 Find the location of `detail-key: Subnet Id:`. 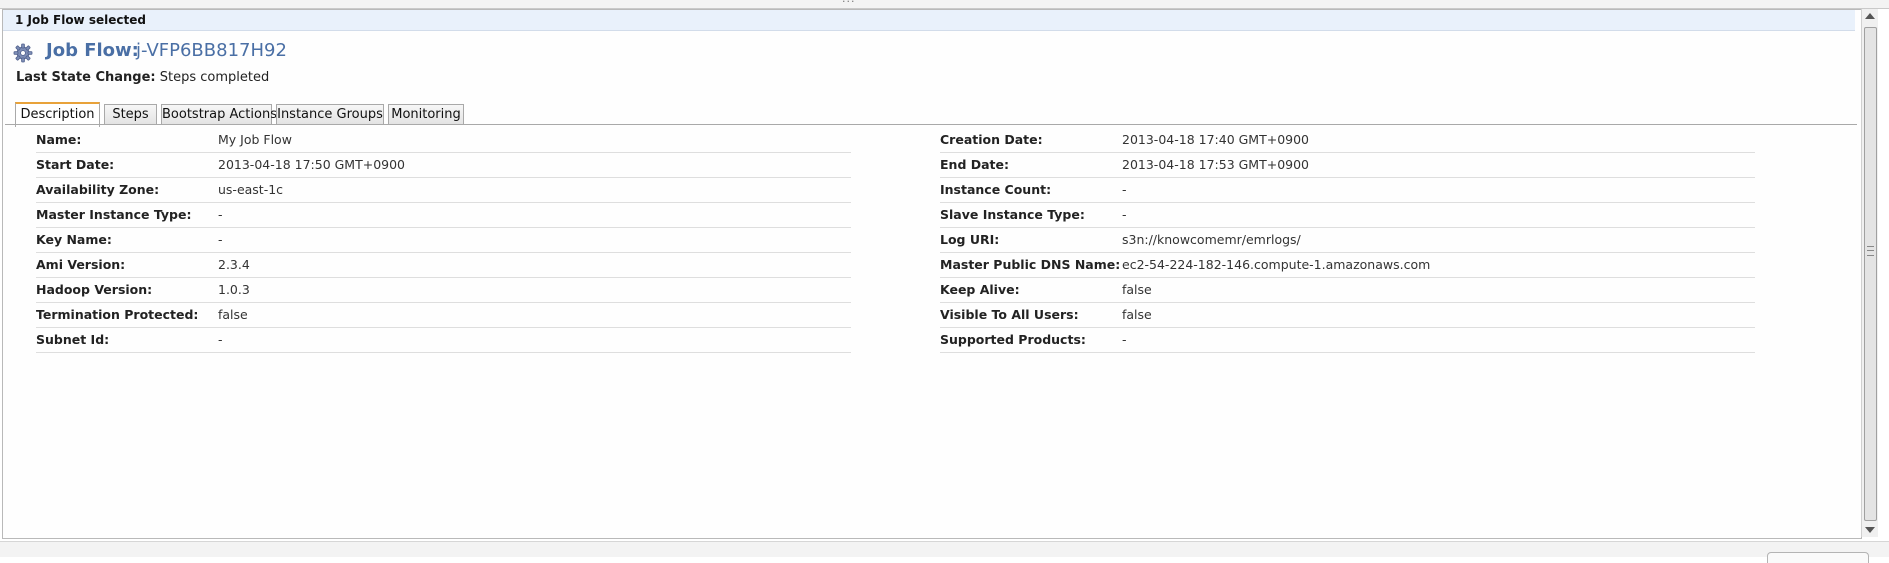

detail-key: Subnet Id: is located at coordinates (73, 339).